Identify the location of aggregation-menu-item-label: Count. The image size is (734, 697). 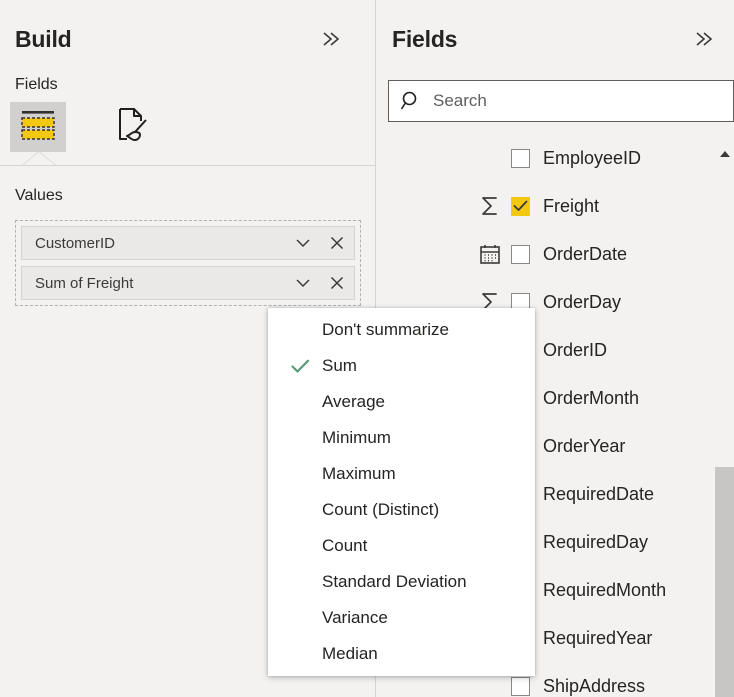
(345, 545).